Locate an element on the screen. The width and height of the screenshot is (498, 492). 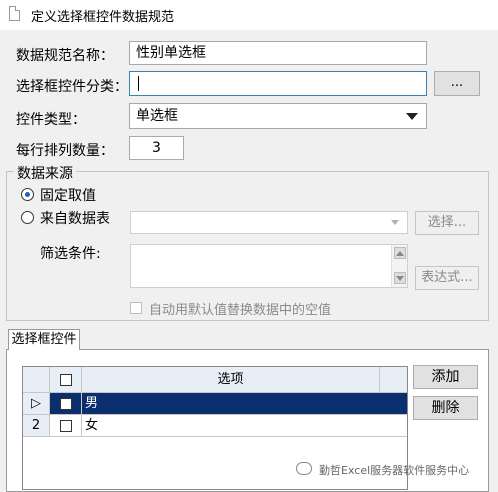
table-row-option: 男 is located at coordinates (244, 404).